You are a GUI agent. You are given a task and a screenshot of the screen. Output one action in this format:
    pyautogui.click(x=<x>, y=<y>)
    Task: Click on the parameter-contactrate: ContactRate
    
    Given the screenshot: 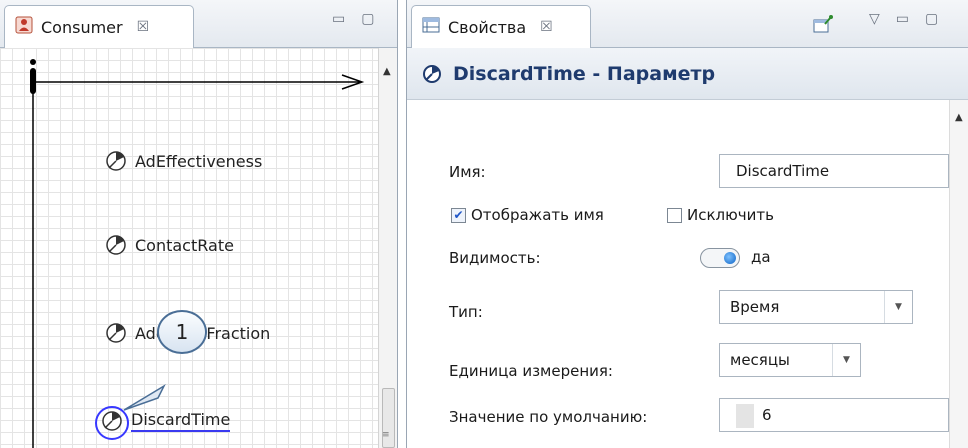 What is the action you would take?
    pyautogui.click(x=169, y=245)
    